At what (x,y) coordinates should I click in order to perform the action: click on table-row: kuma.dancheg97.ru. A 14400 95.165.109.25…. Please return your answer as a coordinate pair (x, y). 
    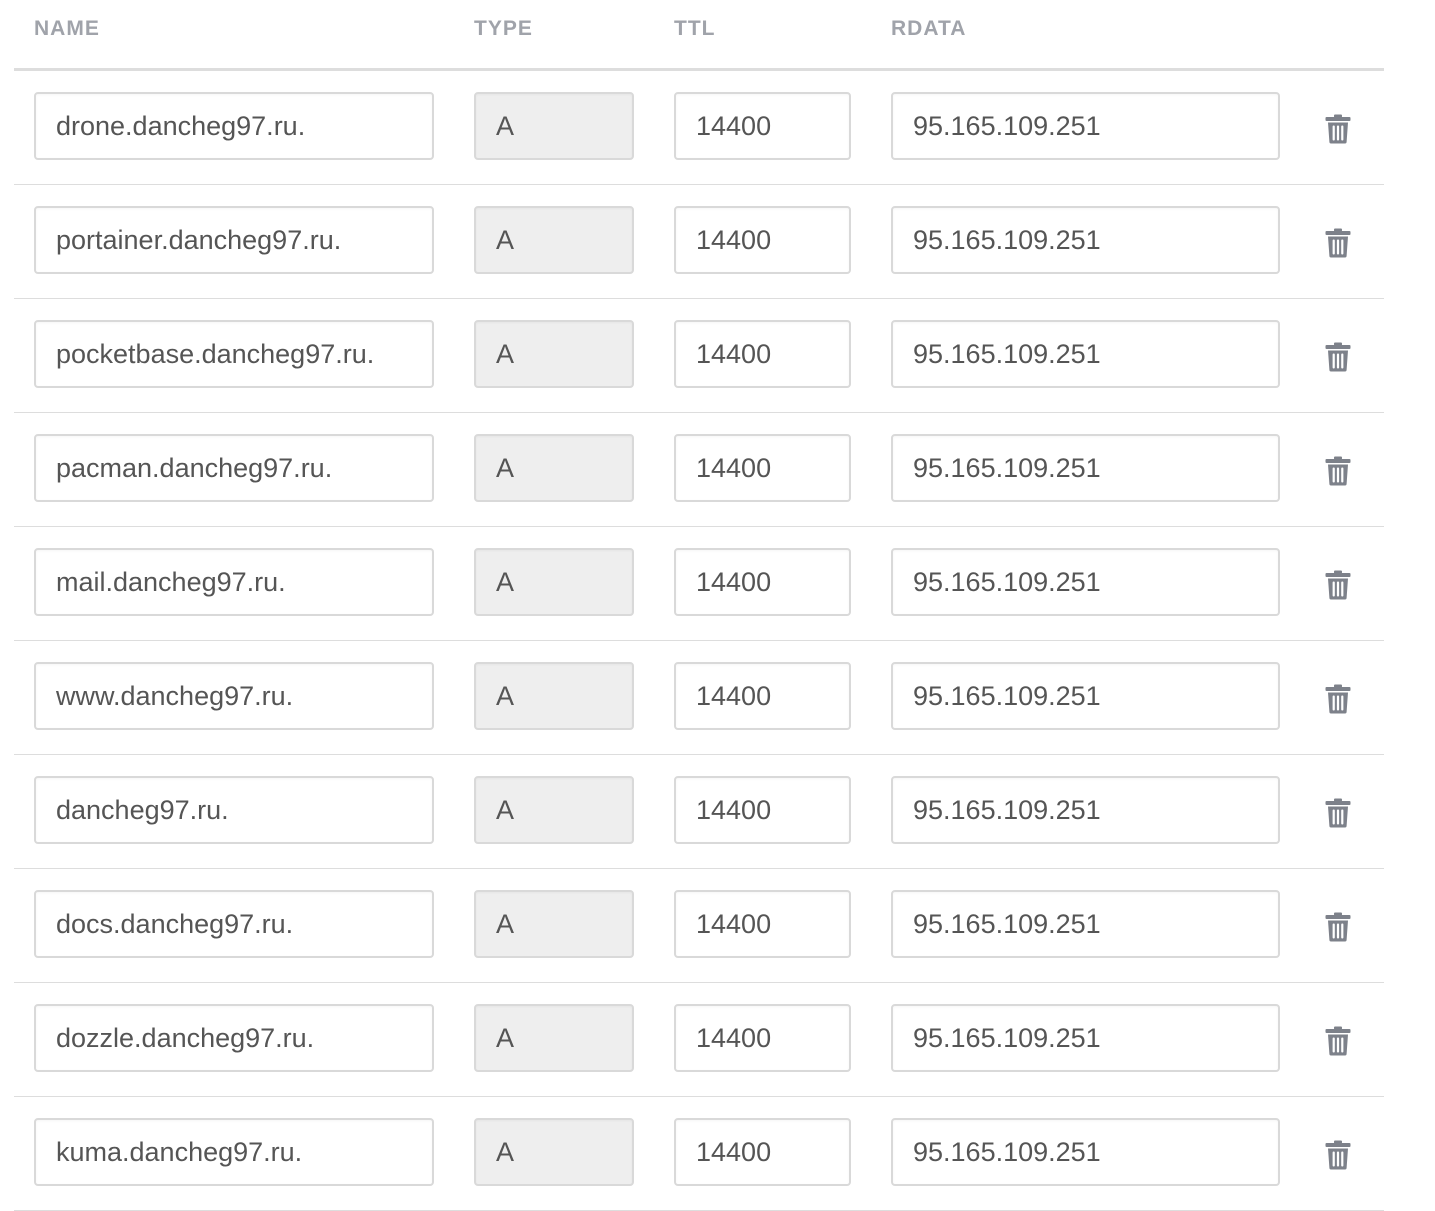
    Looking at the image, I should click on (699, 1154).